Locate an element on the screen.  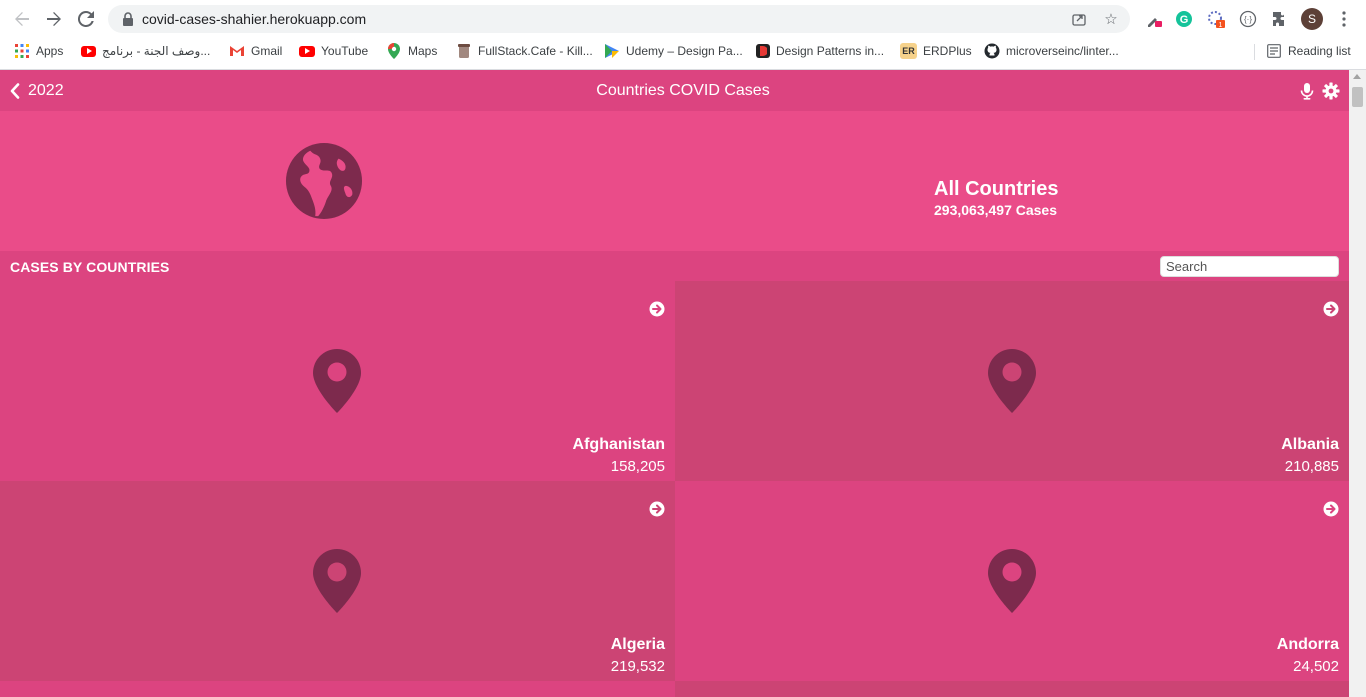
svg-text: G is located at coordinates (1184, 20).